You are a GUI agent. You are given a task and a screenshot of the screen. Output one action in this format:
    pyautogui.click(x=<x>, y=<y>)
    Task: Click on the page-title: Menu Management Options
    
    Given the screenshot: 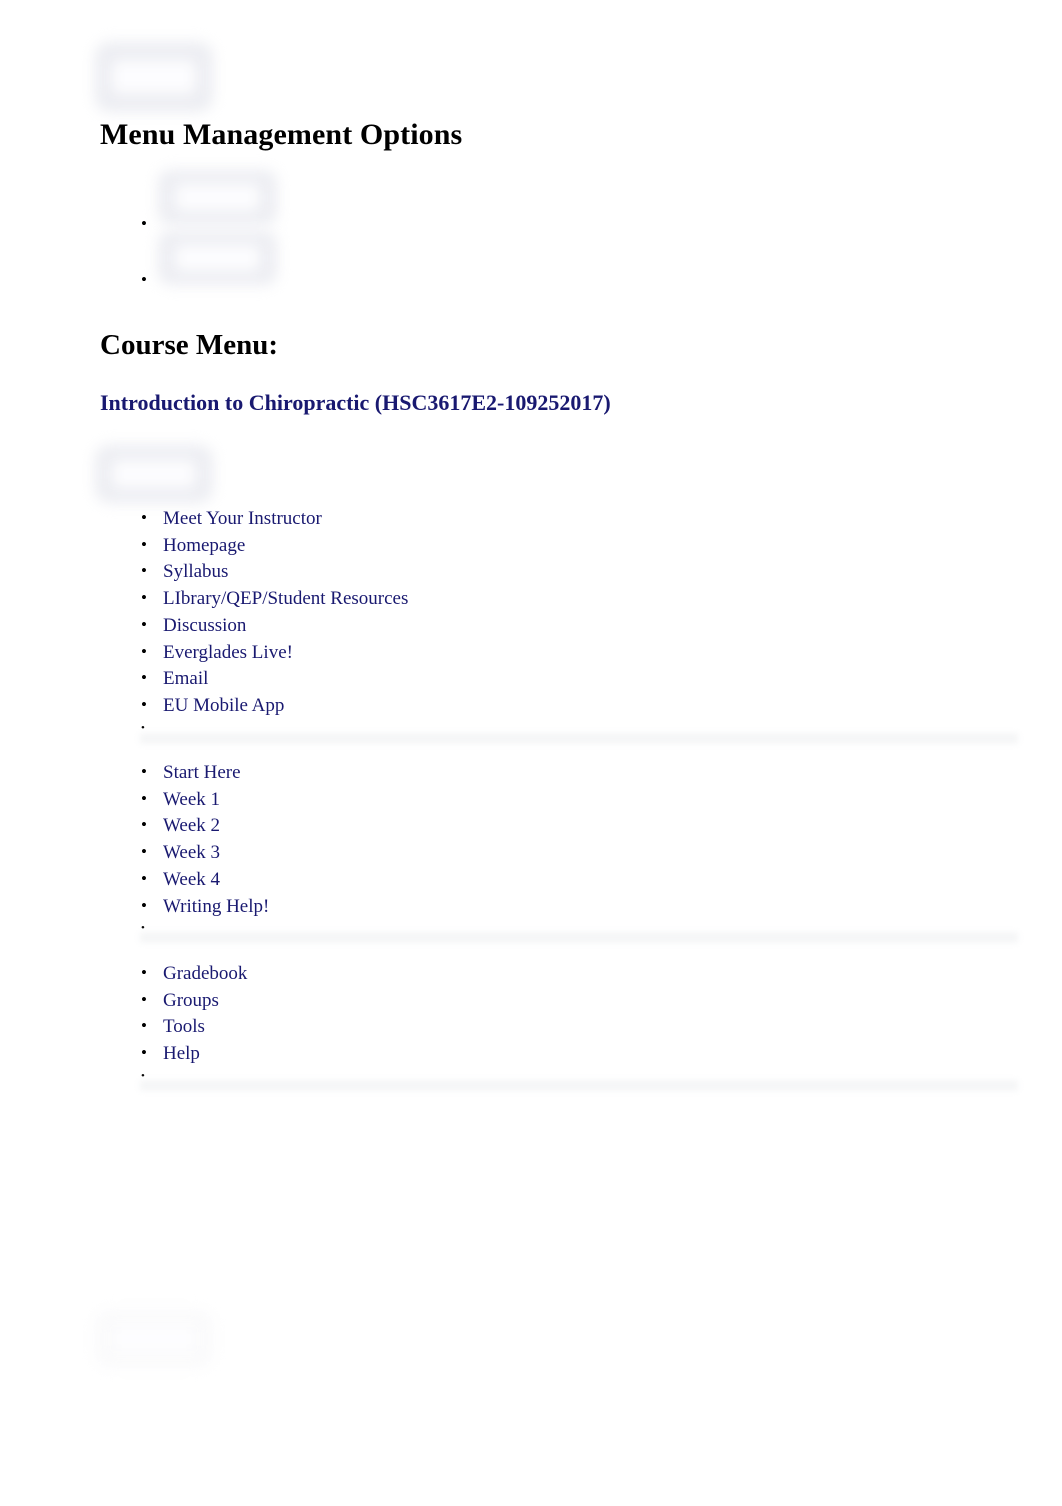 What is the action you would take?
    pyautogui.click(x=281, y=134)
    